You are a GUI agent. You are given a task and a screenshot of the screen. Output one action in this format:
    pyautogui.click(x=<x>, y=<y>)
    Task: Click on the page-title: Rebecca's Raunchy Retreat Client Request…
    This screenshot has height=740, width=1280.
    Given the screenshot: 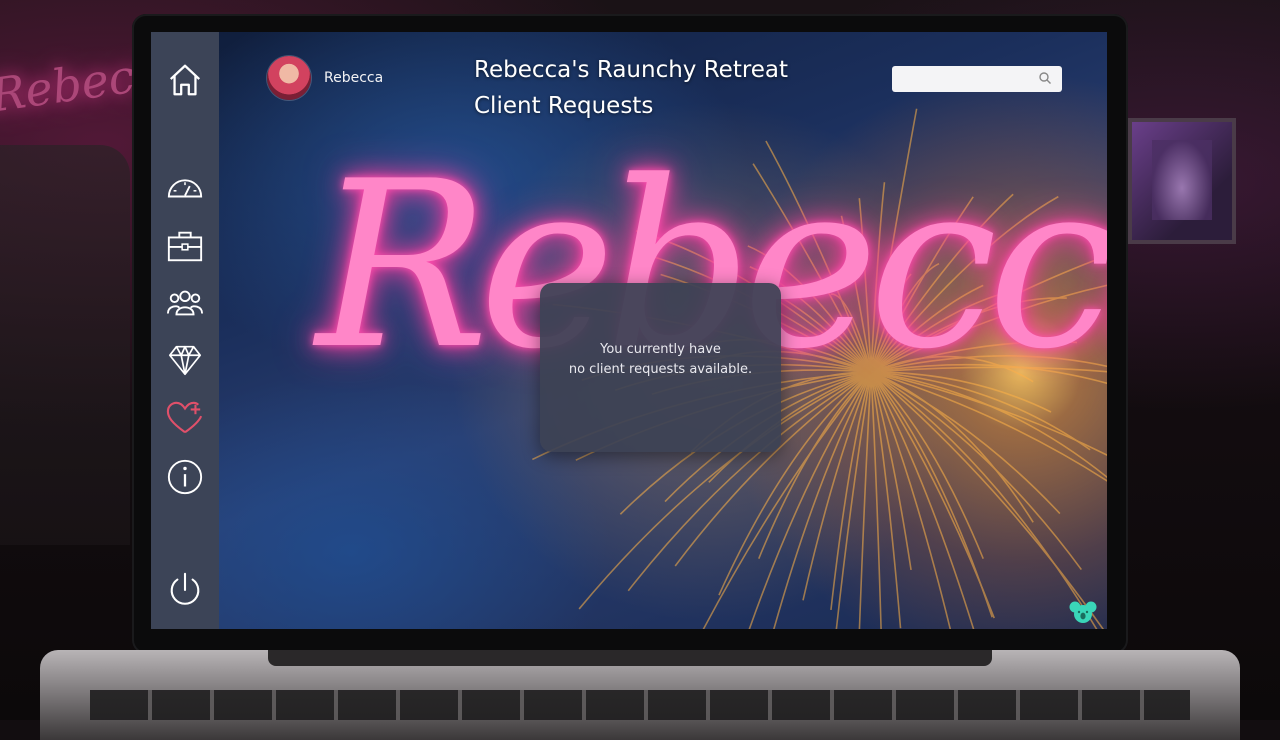 What is the action you would take?
    pyautogui.click(x=631, y=88)
    